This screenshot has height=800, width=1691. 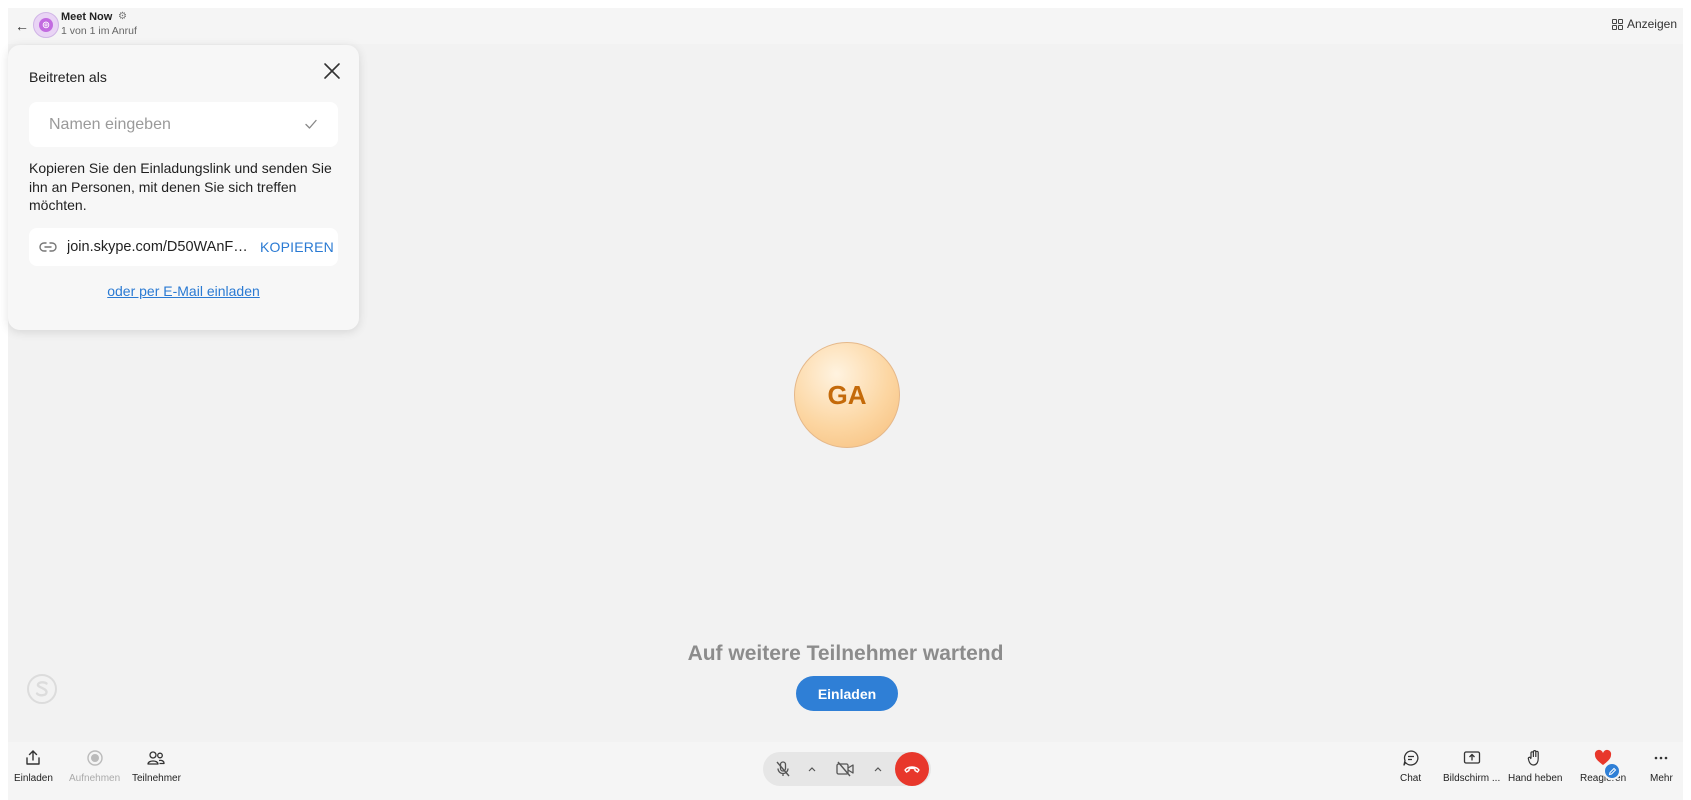 I want to click on camera-off-icon, so click(x=845, y=769).